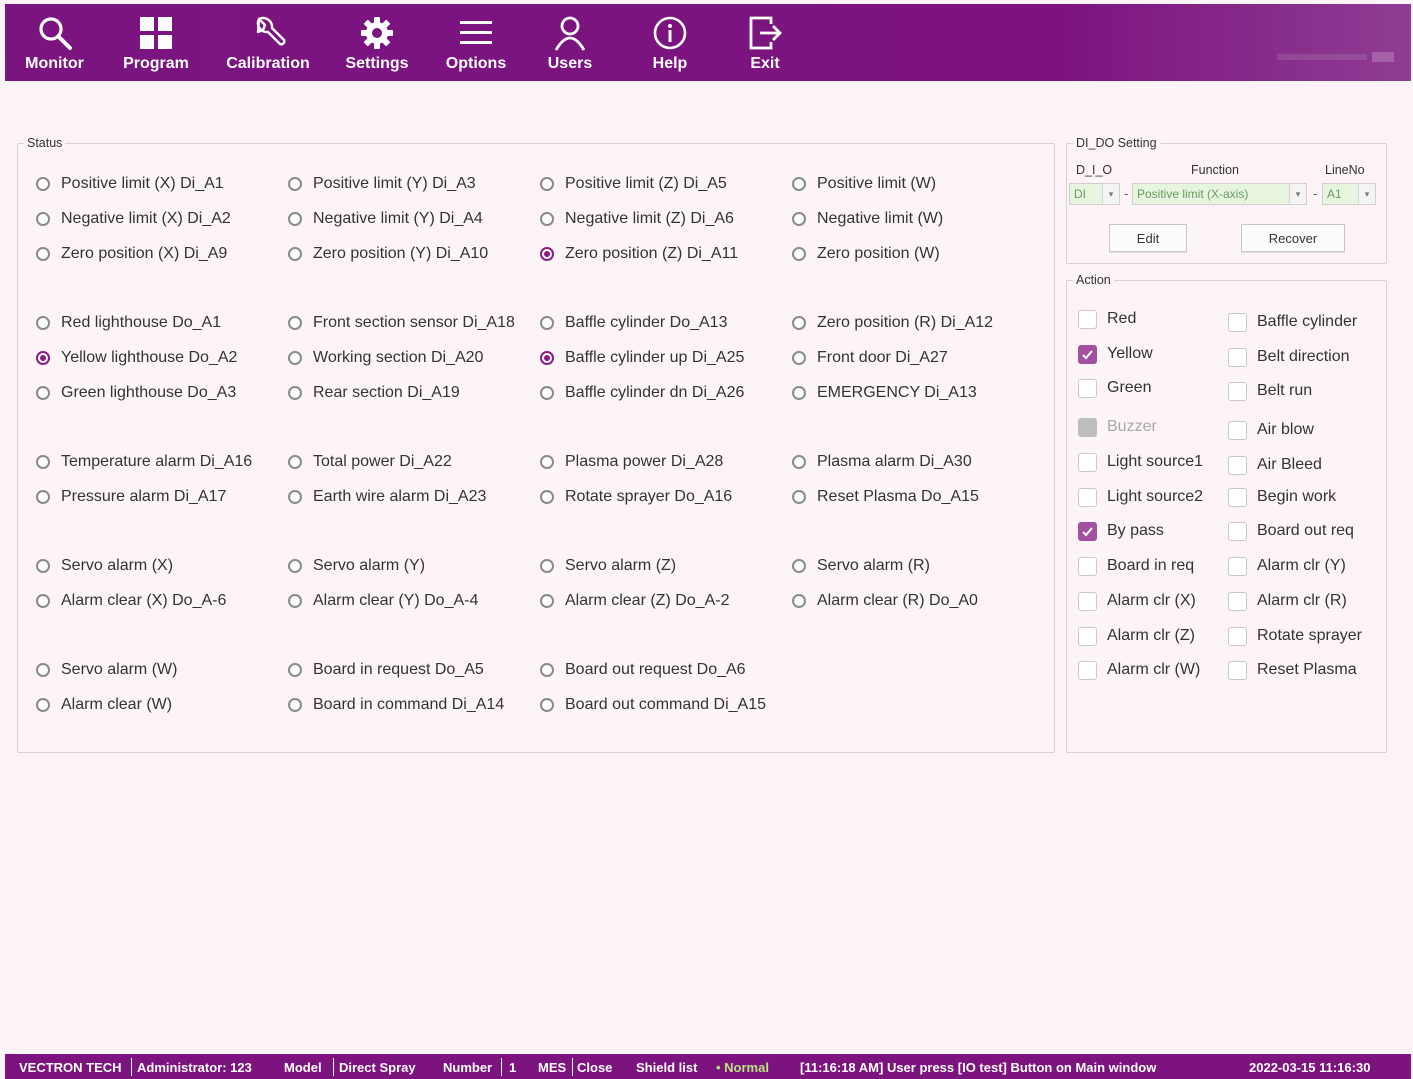 The width and height of the screenshot is (1413, 1079). What do you see at coordinates (639, 254) in the screenshot?
I see `status-radio: Zero position (Z) Di_A11` at bounding box center [639, 254].